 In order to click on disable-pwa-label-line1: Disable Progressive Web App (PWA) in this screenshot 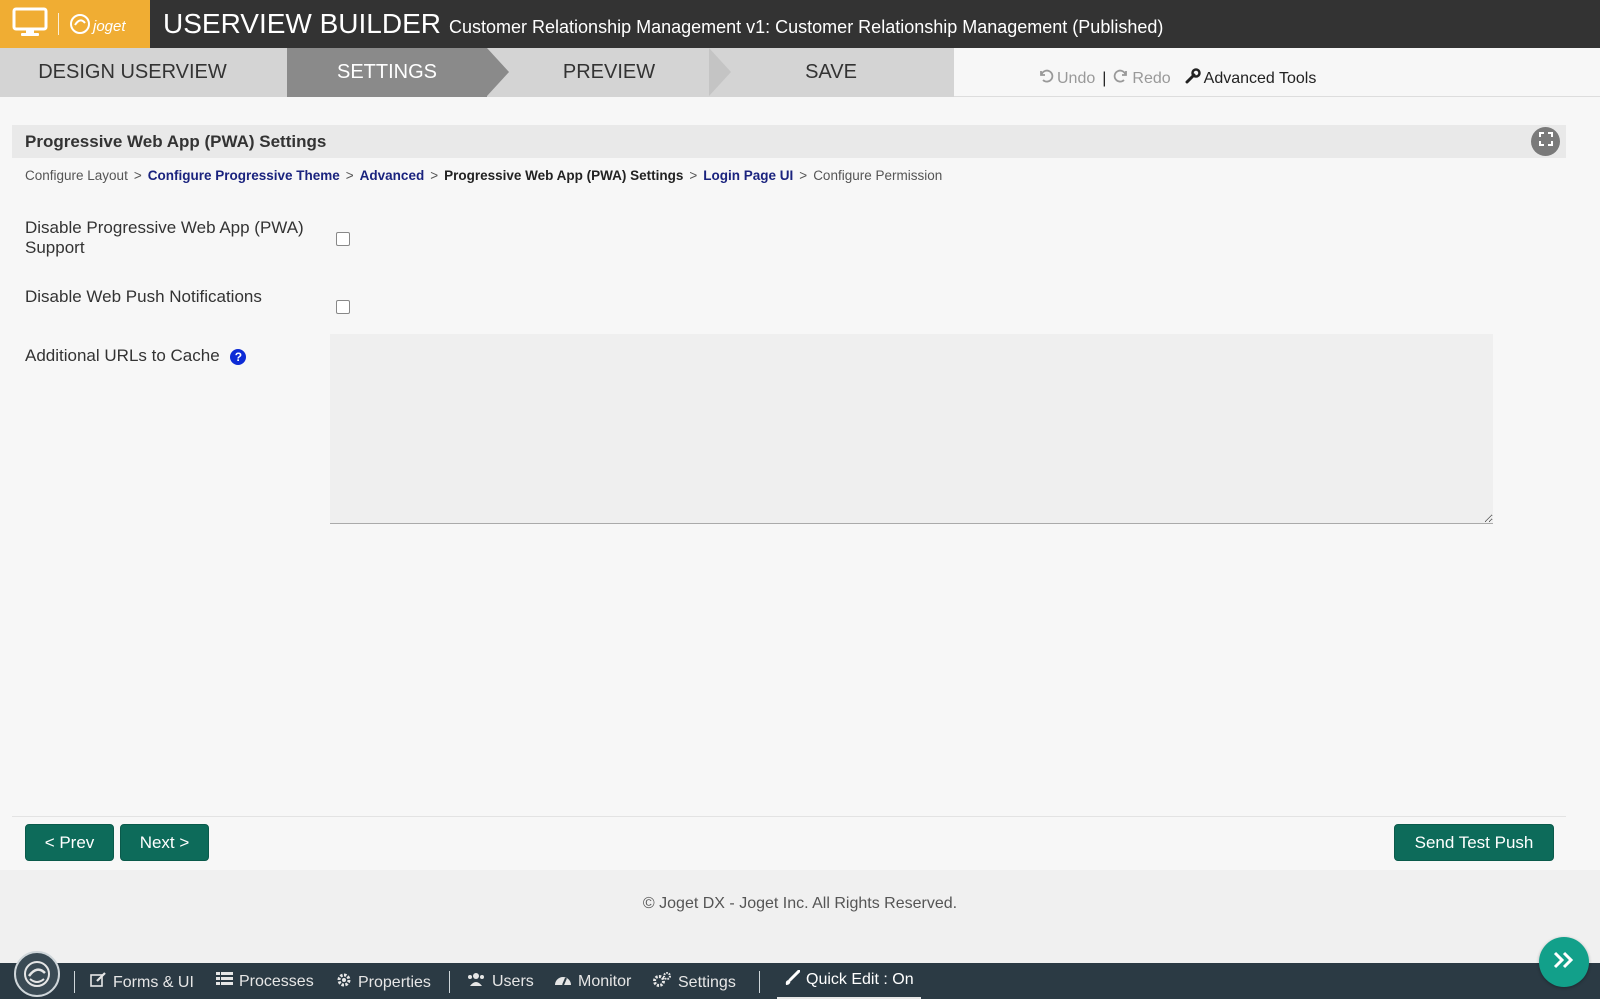, I will do `click(164, 227)`.